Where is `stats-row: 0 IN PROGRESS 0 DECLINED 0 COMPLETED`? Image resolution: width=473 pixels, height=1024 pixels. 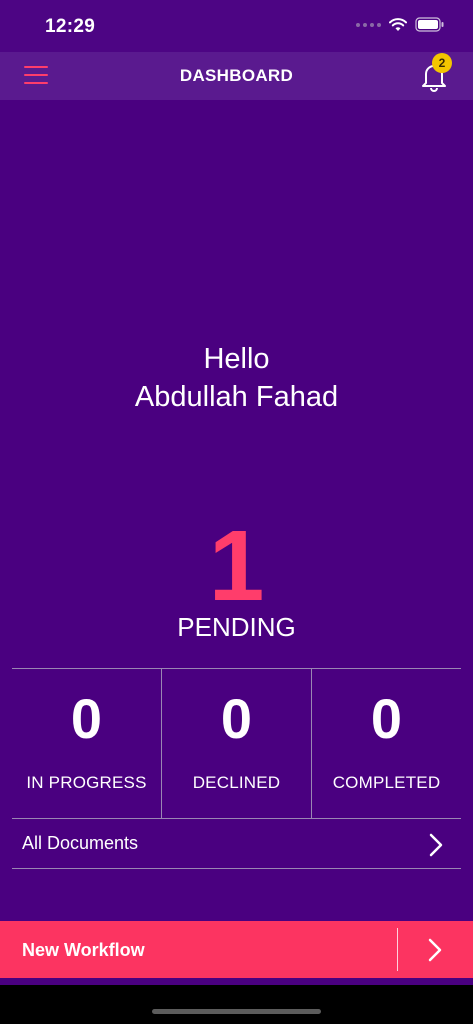
stats-row: 0 IN PROGRESS 0 DECLINED 0 COMPLETED is located at coordinates (236, 743).